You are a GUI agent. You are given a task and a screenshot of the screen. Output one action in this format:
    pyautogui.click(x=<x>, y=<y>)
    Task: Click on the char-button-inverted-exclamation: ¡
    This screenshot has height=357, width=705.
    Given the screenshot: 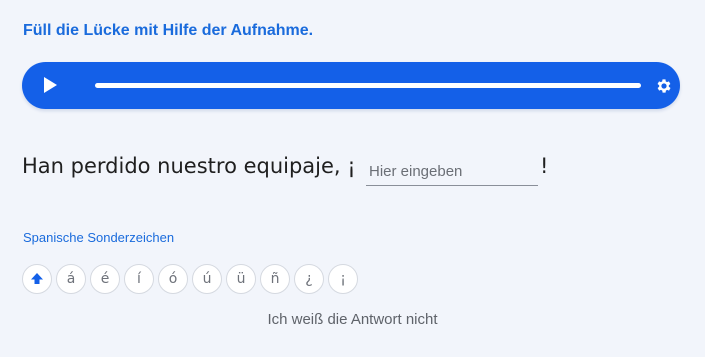 What is the action you would take?
    pyautogui.click(x=343, y=279)
    